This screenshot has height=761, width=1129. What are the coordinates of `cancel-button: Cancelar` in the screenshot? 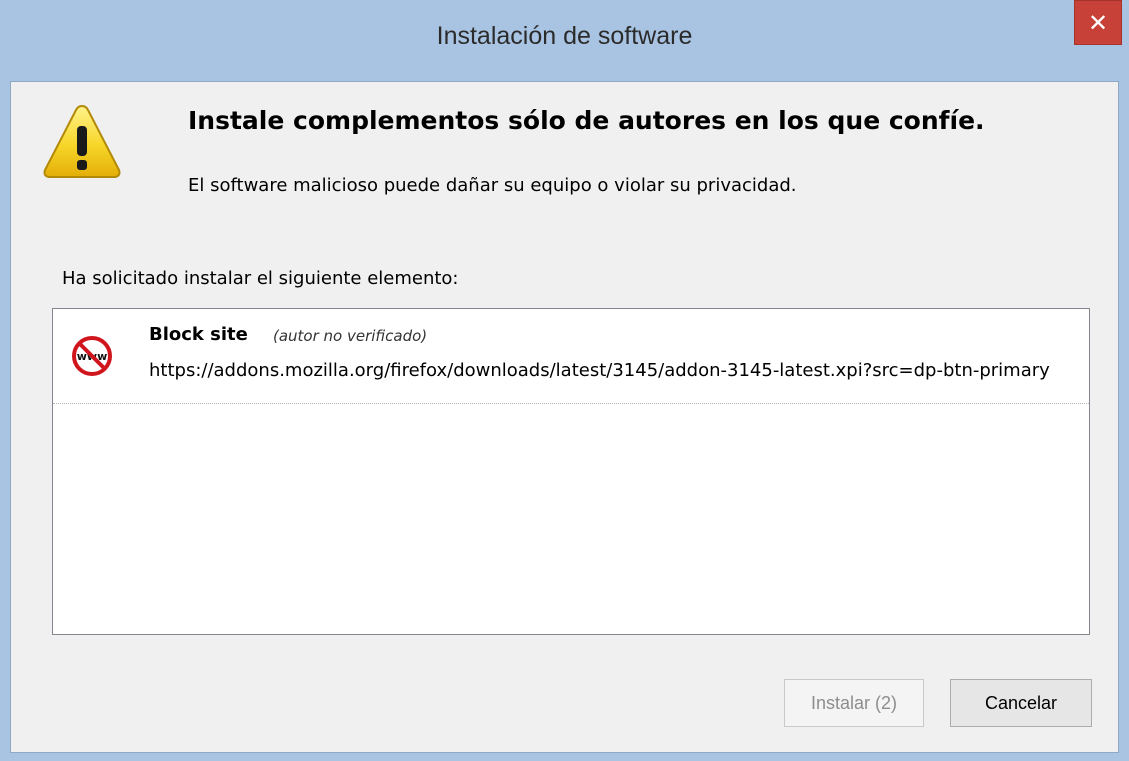 It's located at (1021, 703).